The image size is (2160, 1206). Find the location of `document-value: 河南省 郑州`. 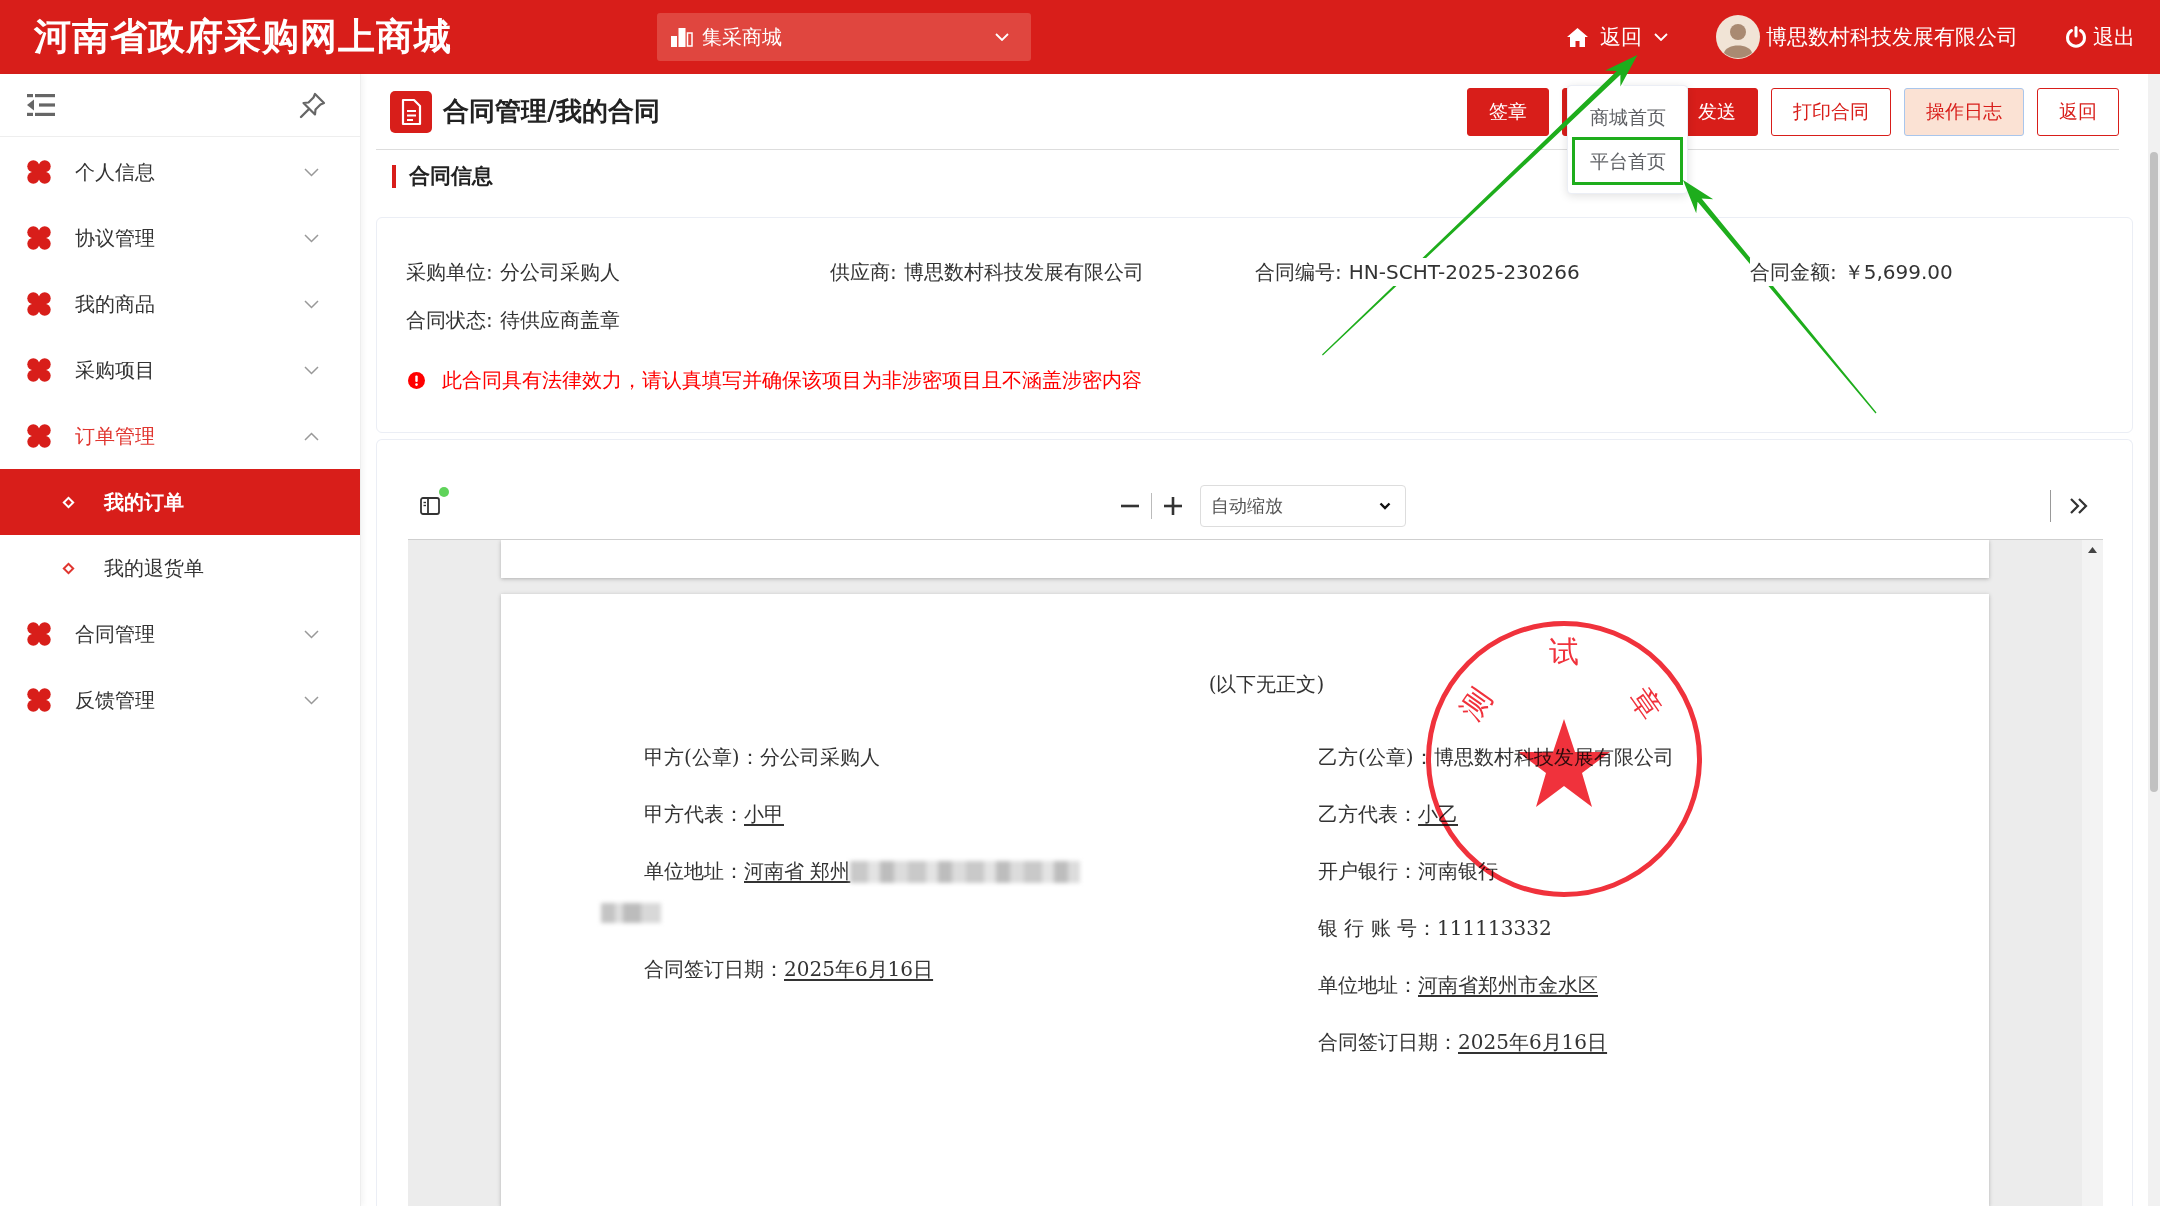

document-value: 河南省 郑州 is located at coordinates (797, 871).